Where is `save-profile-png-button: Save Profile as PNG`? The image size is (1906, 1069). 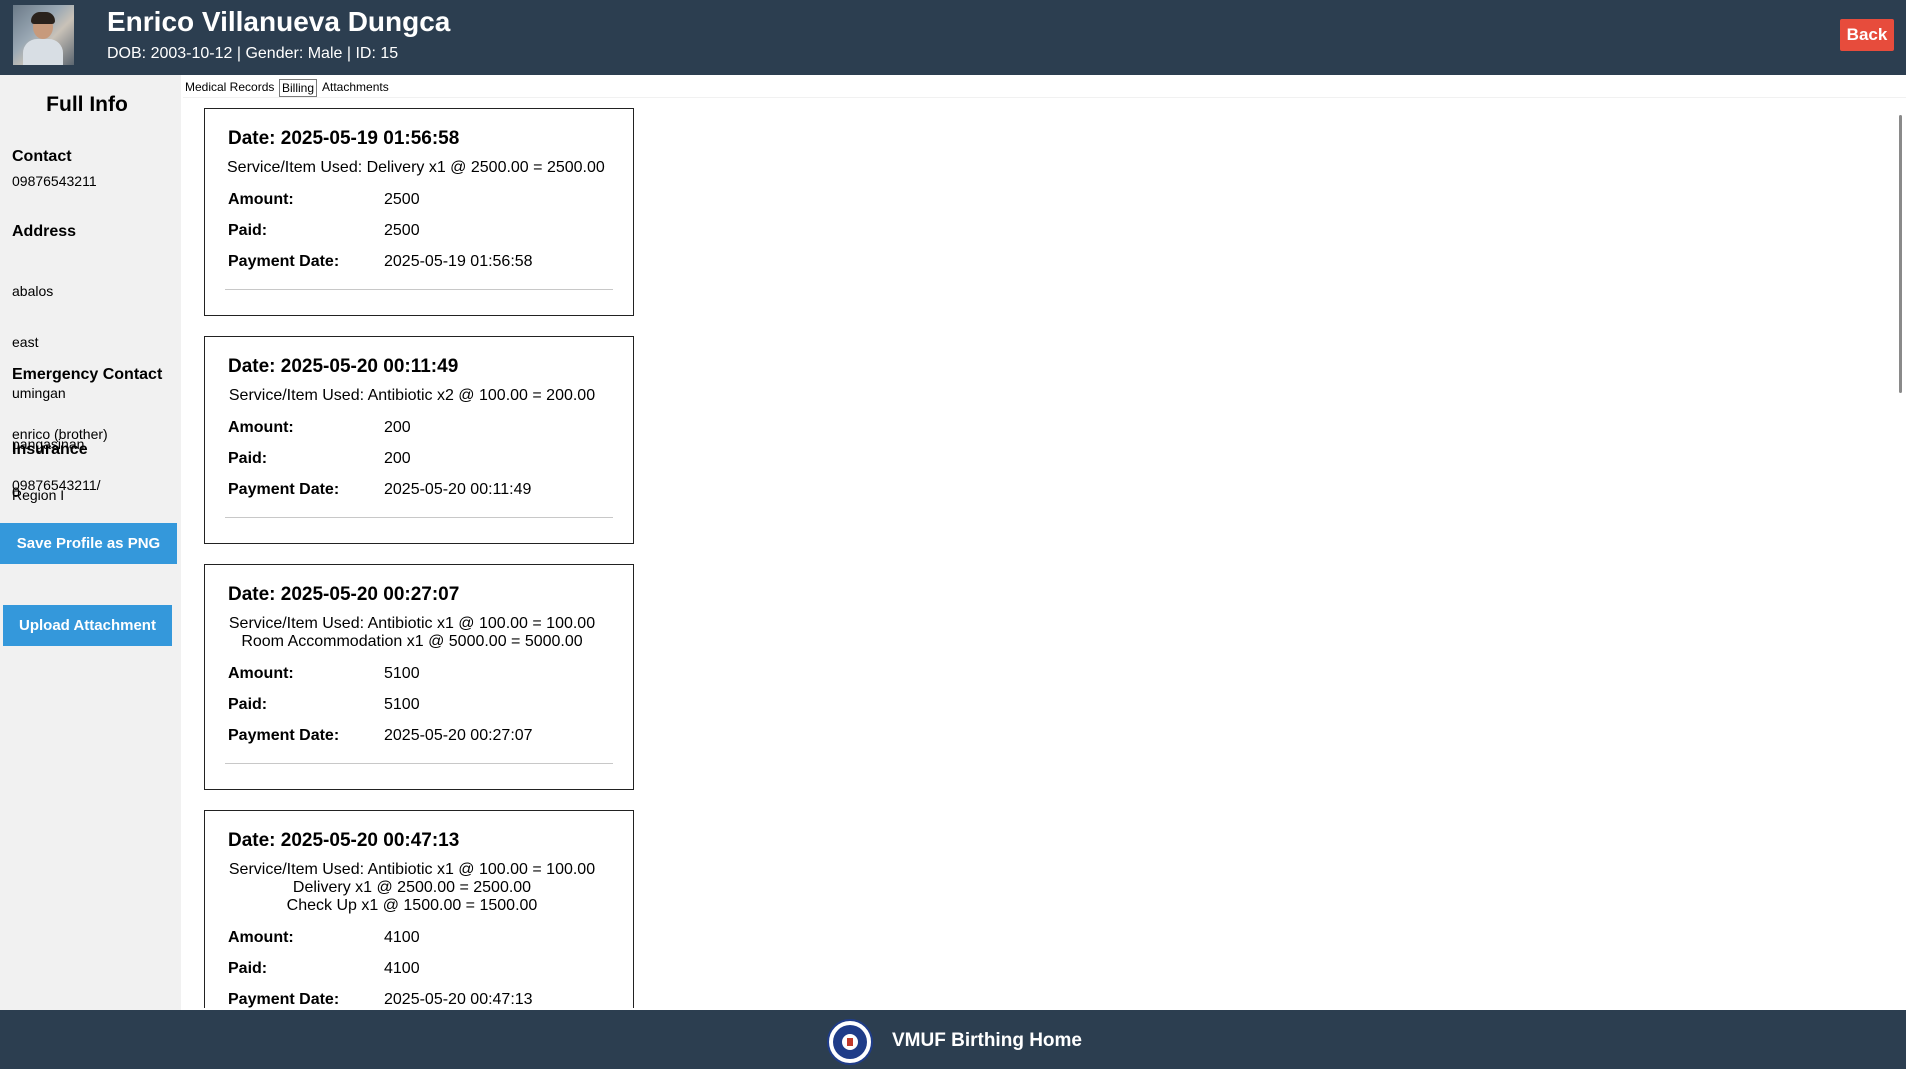
save-profile-png-button: Save Profile as PNG is located at coordinates (88, 543).